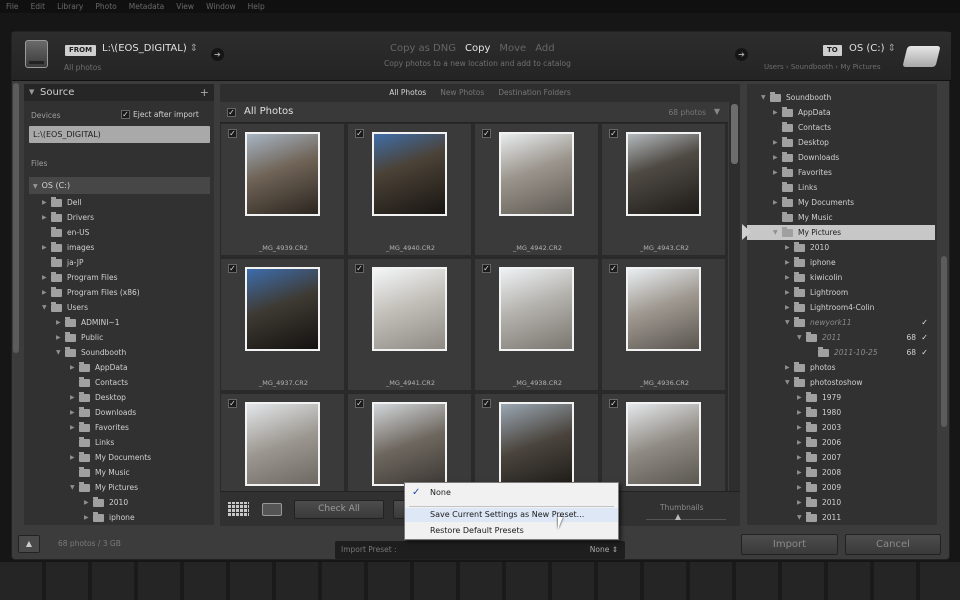 The height and width of the screenshot is (600, 960). I want to click on destination-folder-item: ▶ kiwicolin, so click(841, 277).